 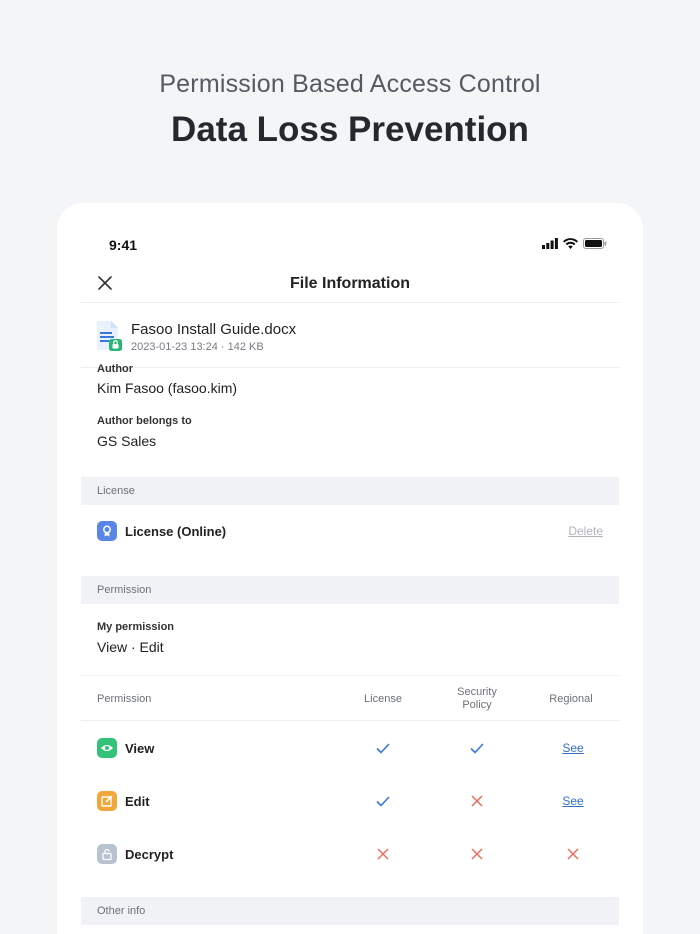 What do you see at coordinates (176, 531) in the screenshot?
I see `license-name: License (Online)` at bounding box center [176, 531].